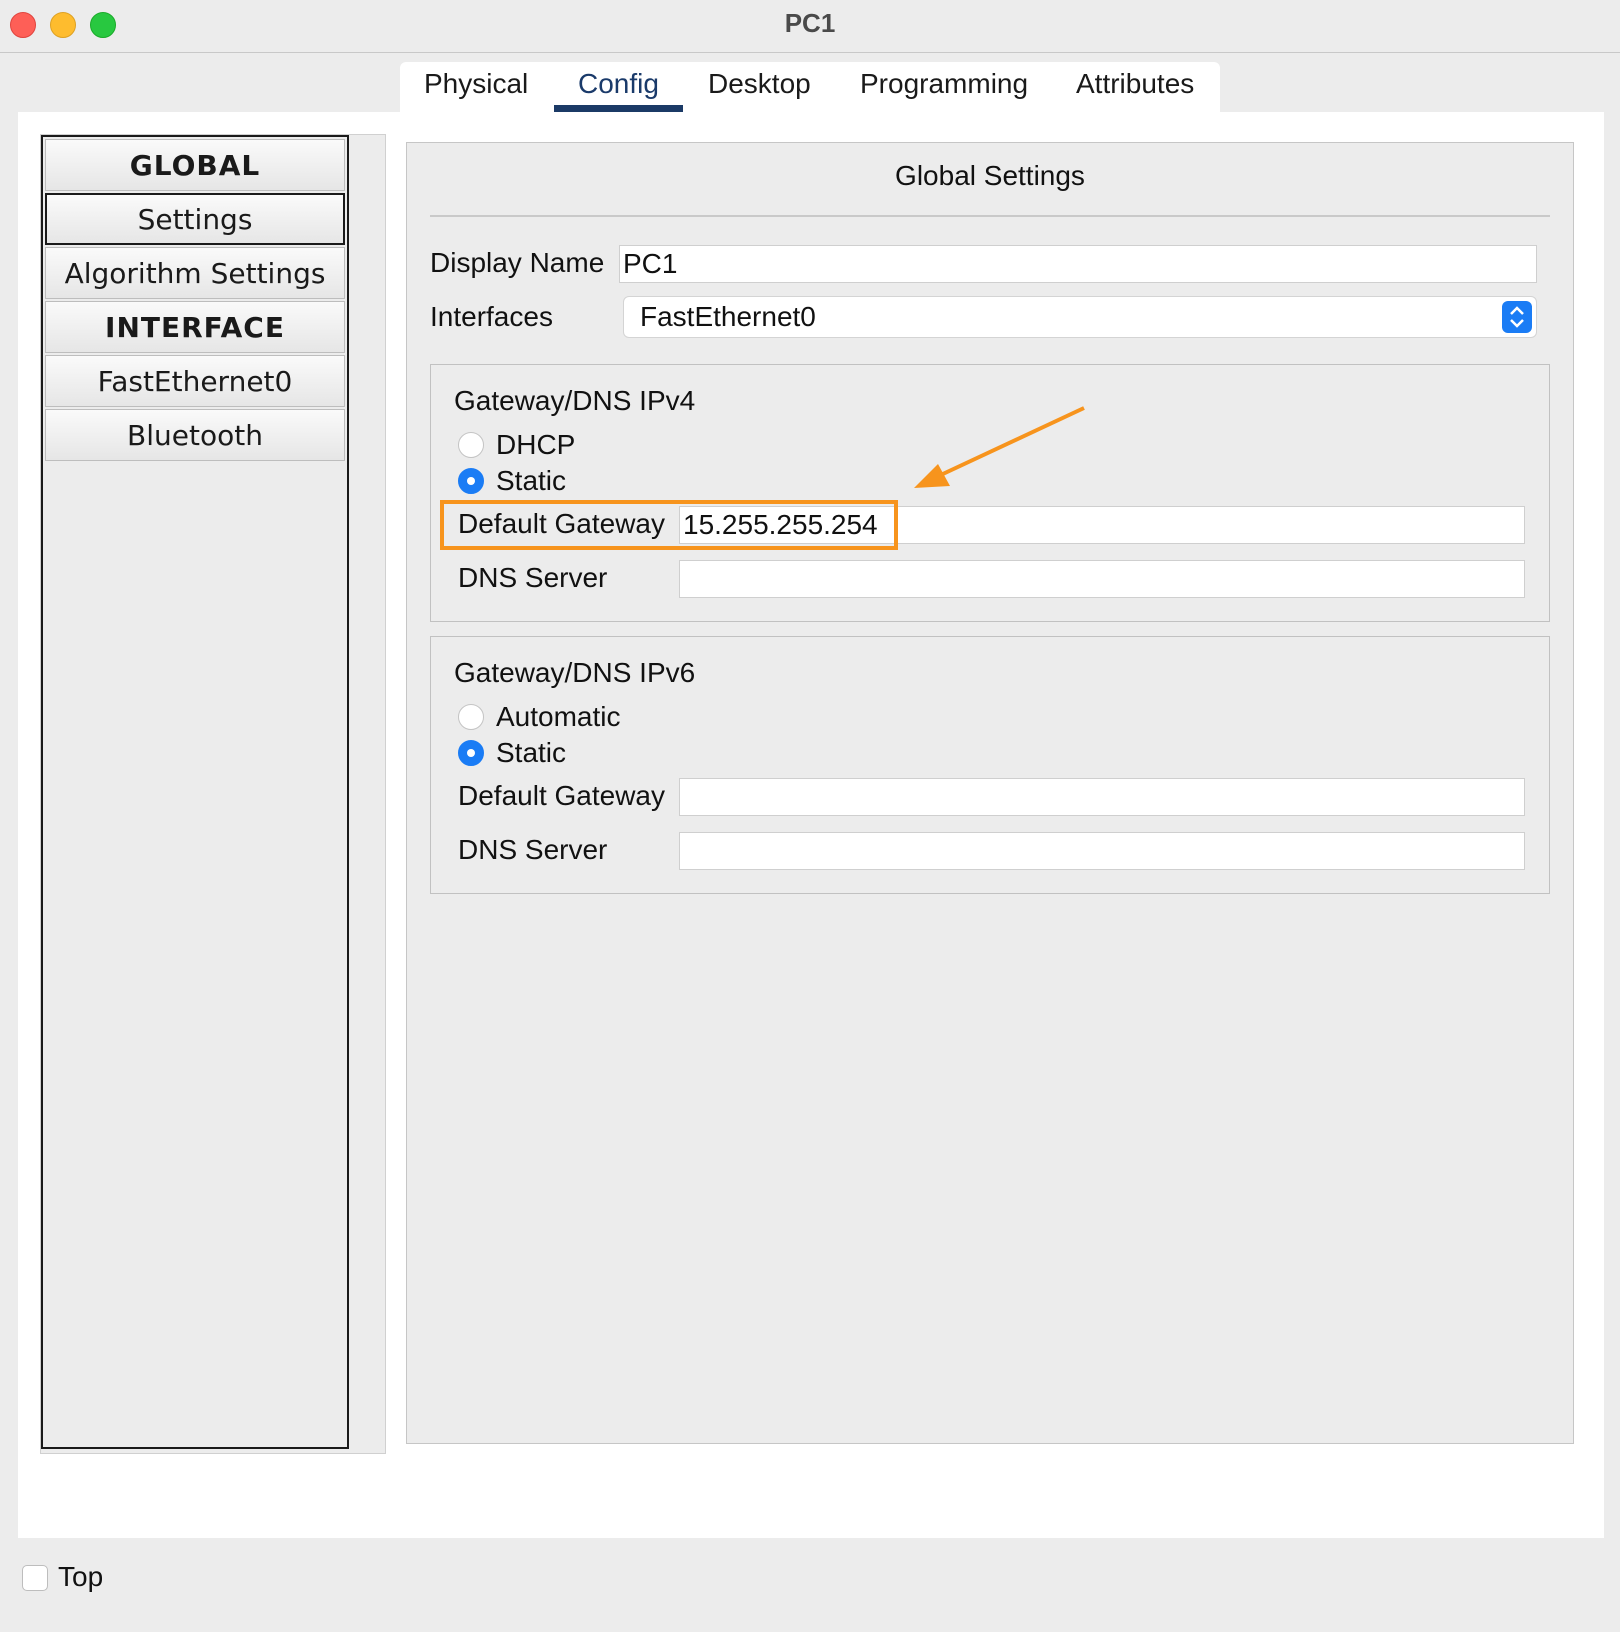 The image size is (1620, 1632). I want to click on top-checkbox-label: Top, so click(81, 1576).